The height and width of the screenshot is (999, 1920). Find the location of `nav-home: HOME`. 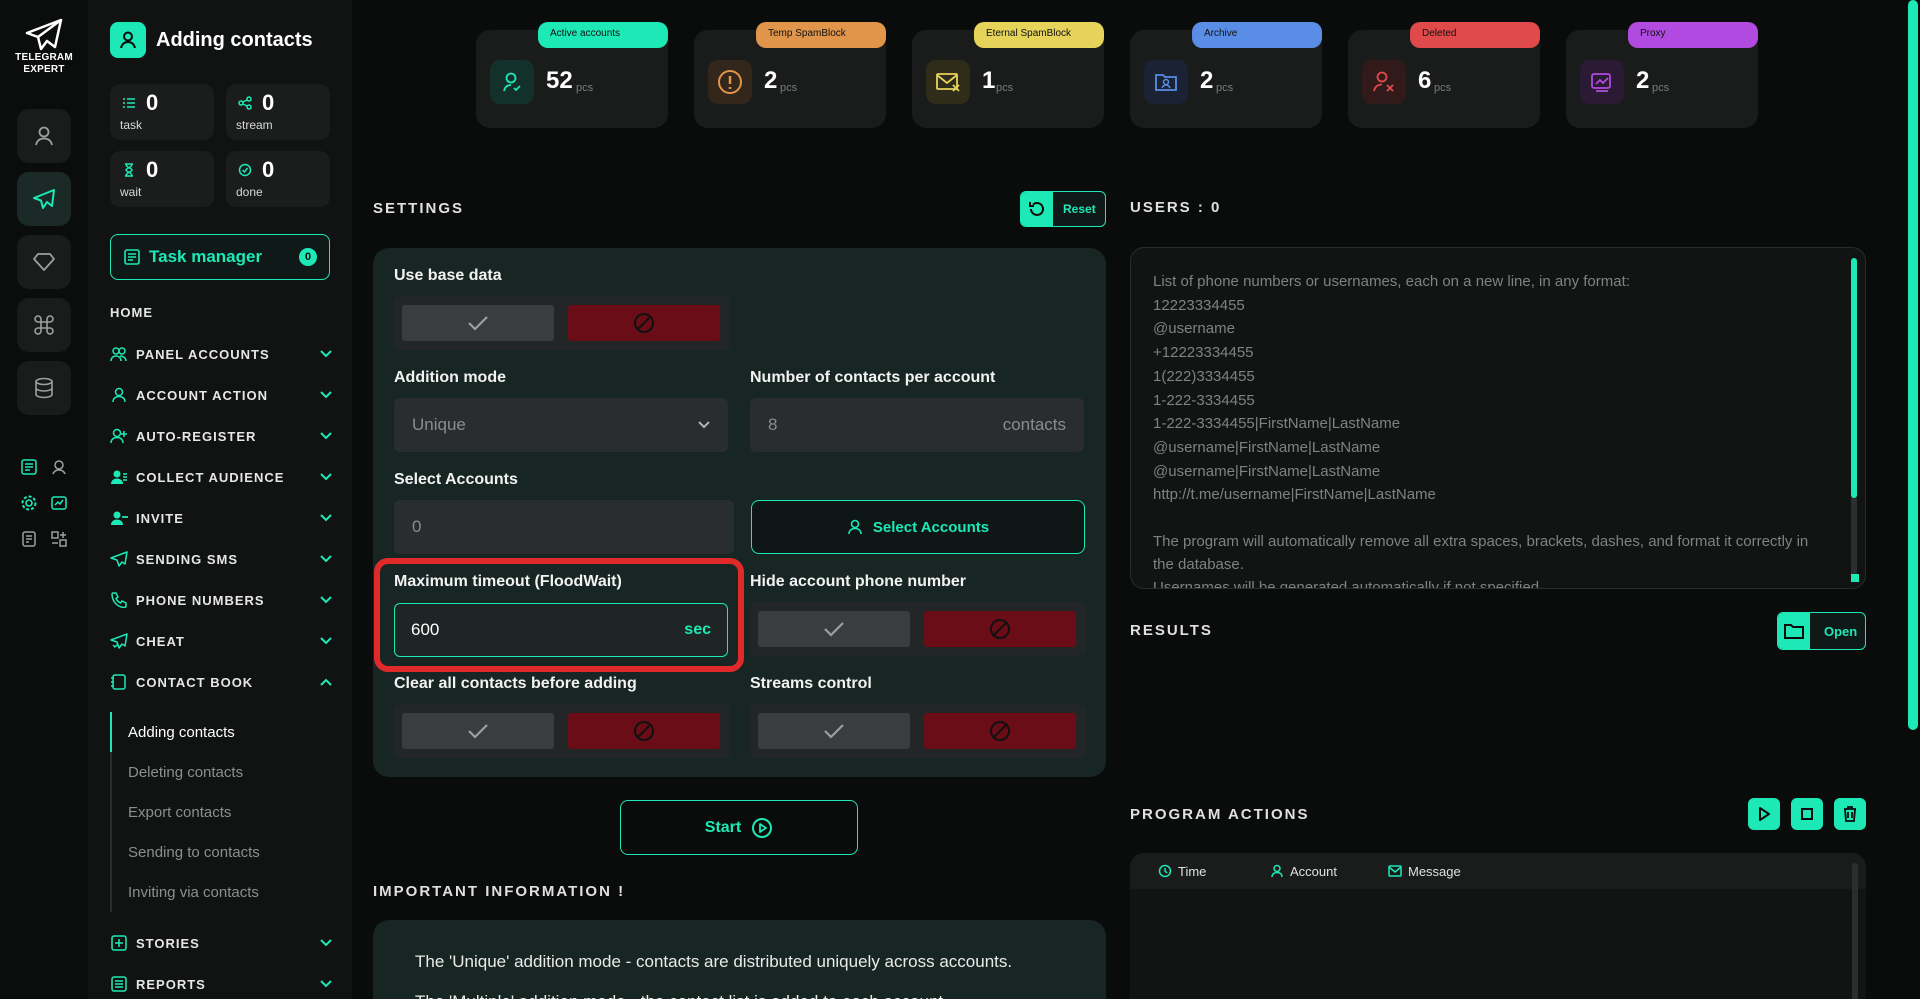

nav-home: HOME is located at coordinates (131, 312).